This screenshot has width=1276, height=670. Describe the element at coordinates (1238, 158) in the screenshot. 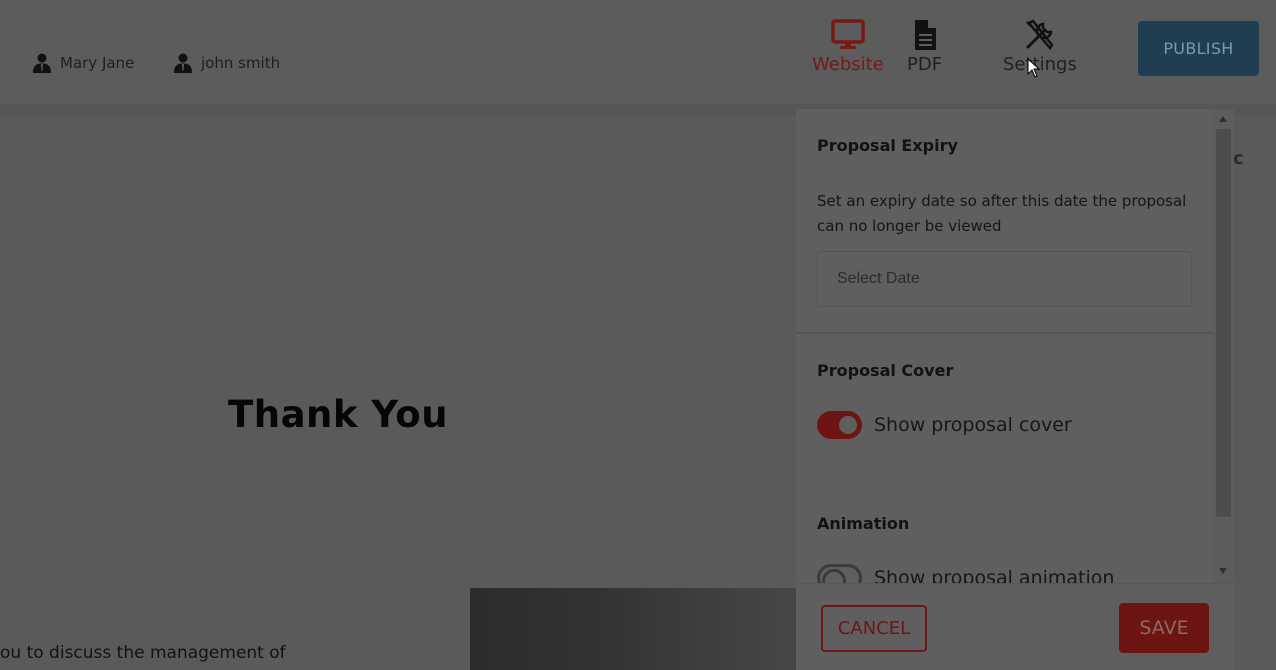

I see `document-logo-fragment: c` at that location.